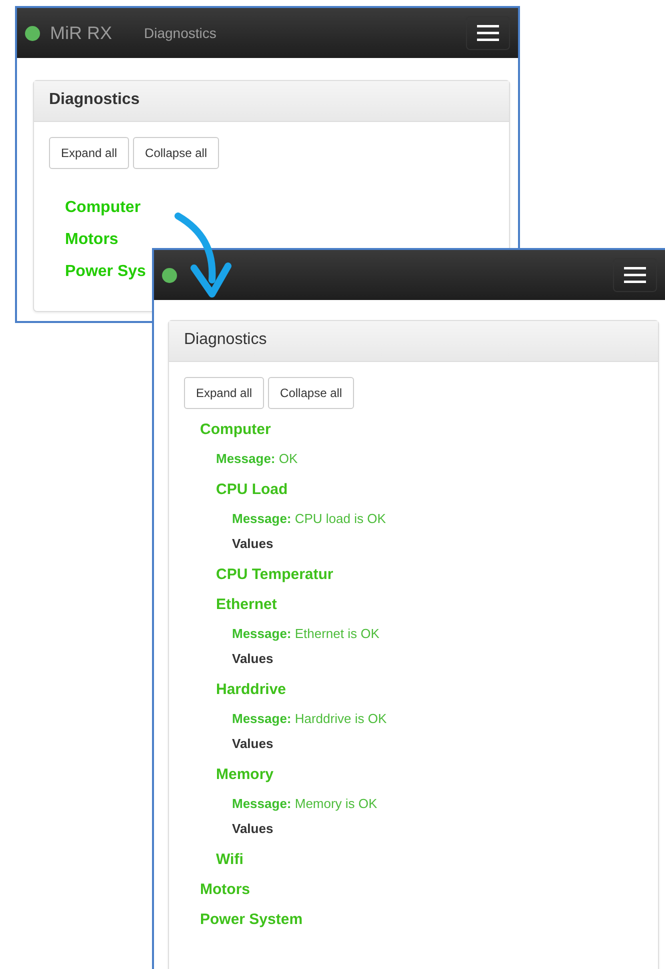 The width and height of the screenshot is (665, 969). What do you see at coordinates (246, 604) in the screenshot?
I see `tree-node-label: Ethernet` at bounding box center [246, 604].